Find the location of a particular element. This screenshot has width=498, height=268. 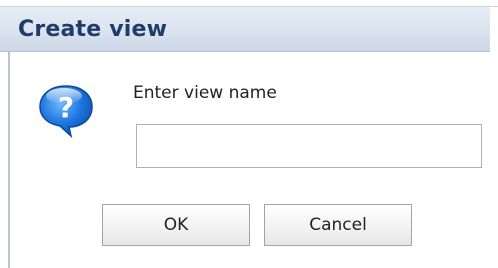

cancel-button: Cancel is located at coordinates (338, 225).